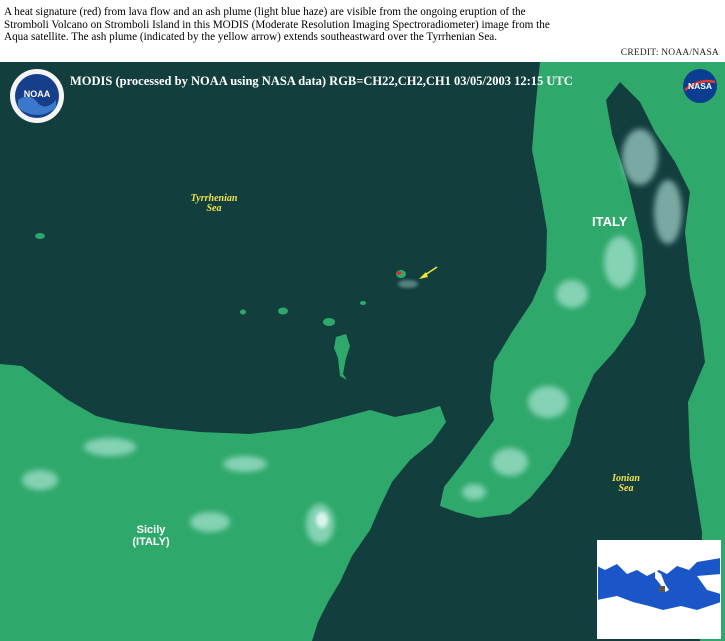 The width and height of the screenshot is (725, 641). I want to click on island-salina, so click(329, 322).